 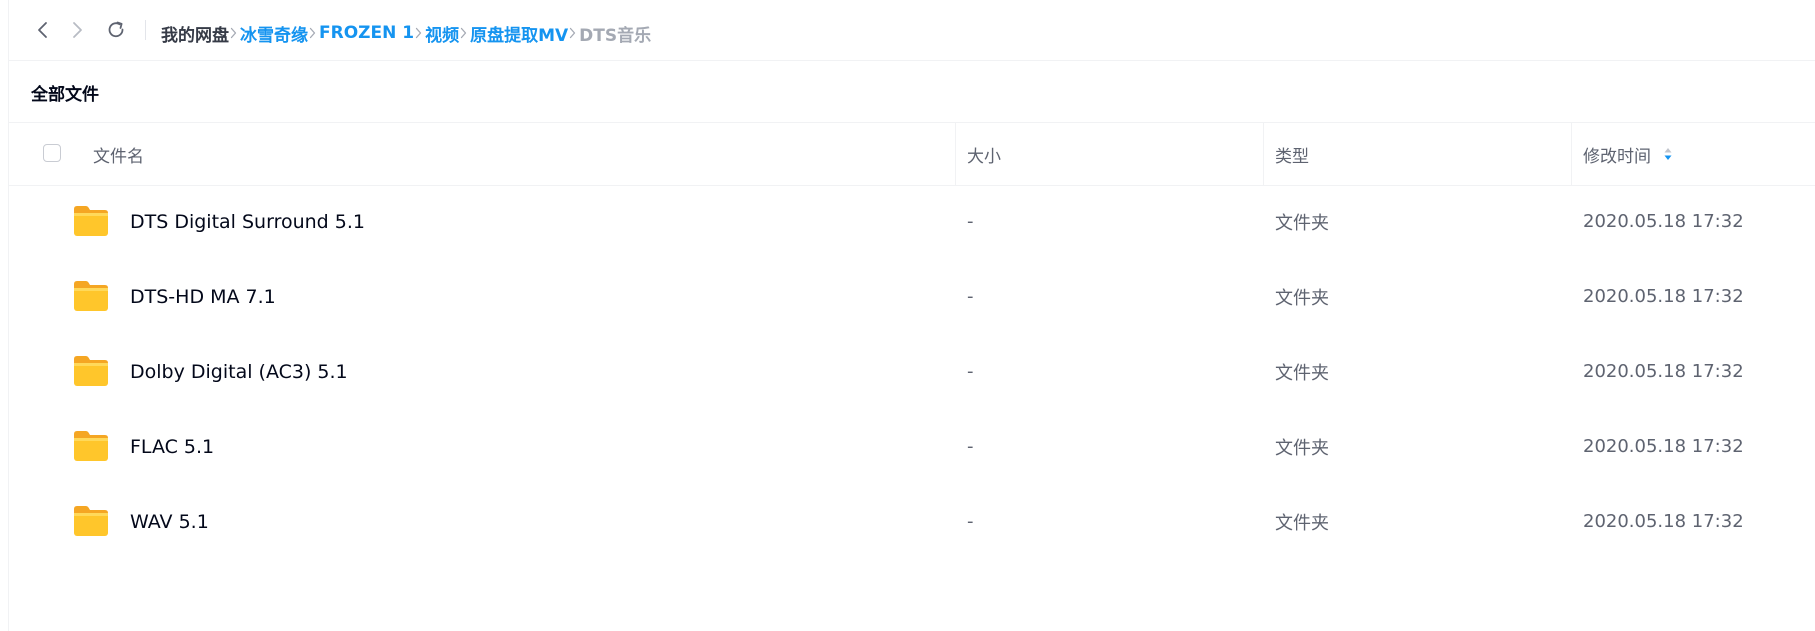 I want to click on table-row: DTS-HD MA 7.1 - 文件夹 2020.05.18 17:32, so click(x=912, y=296).